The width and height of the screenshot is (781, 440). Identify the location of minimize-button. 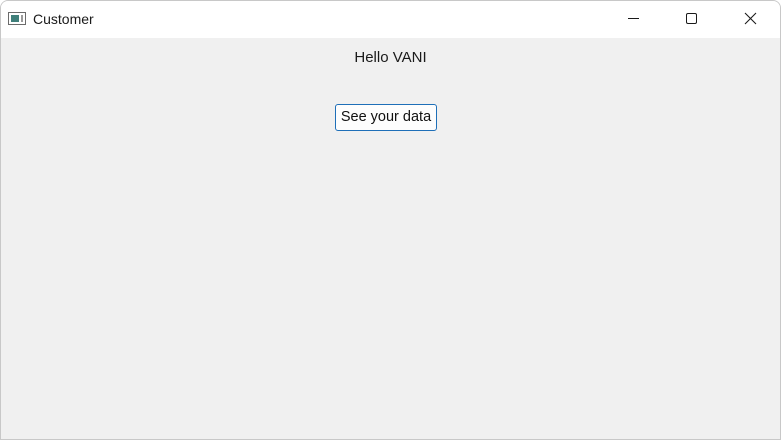
(633, 19).